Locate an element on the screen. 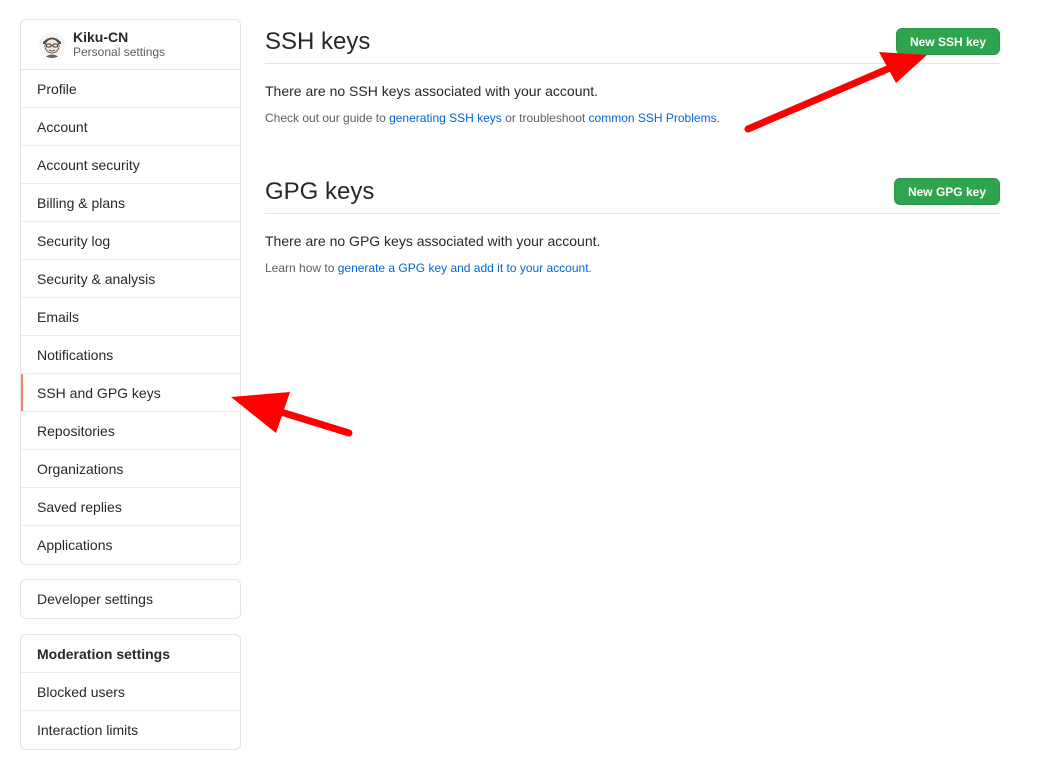 This screenshot has height=781, width=1044. new-ssh-key-button: New SSH key is located at coordinates (947, 41).